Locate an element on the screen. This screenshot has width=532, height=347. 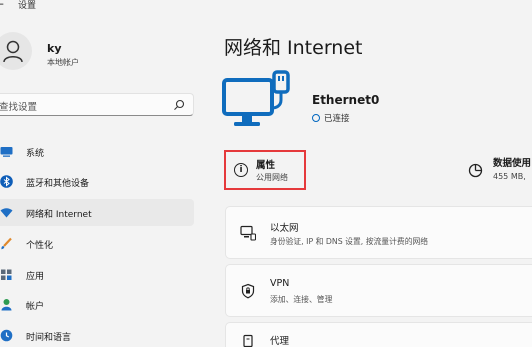
sidebar-item-time-language: 时间和语言 is located at coordinates (97, 334).